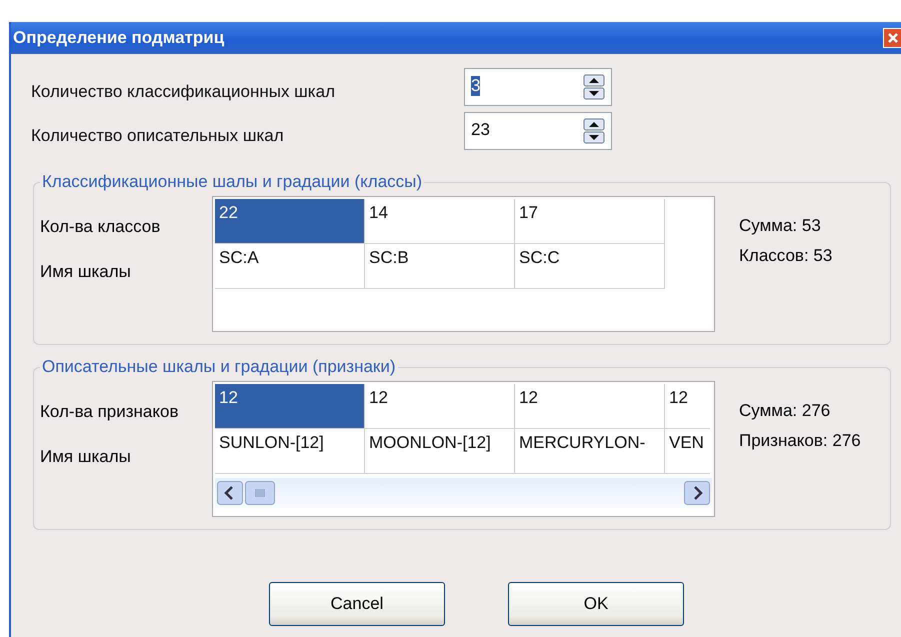 Image resolution: width=901 pixels, height=637 pixels. What do you see at coordinates (463, 493) in the screenshot?
I see `horizontal-scrollbar` at bounding box center [463, 493].